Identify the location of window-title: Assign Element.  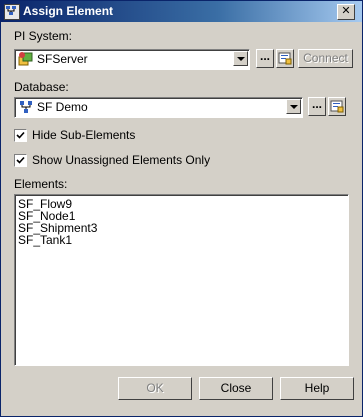
(68, 11).